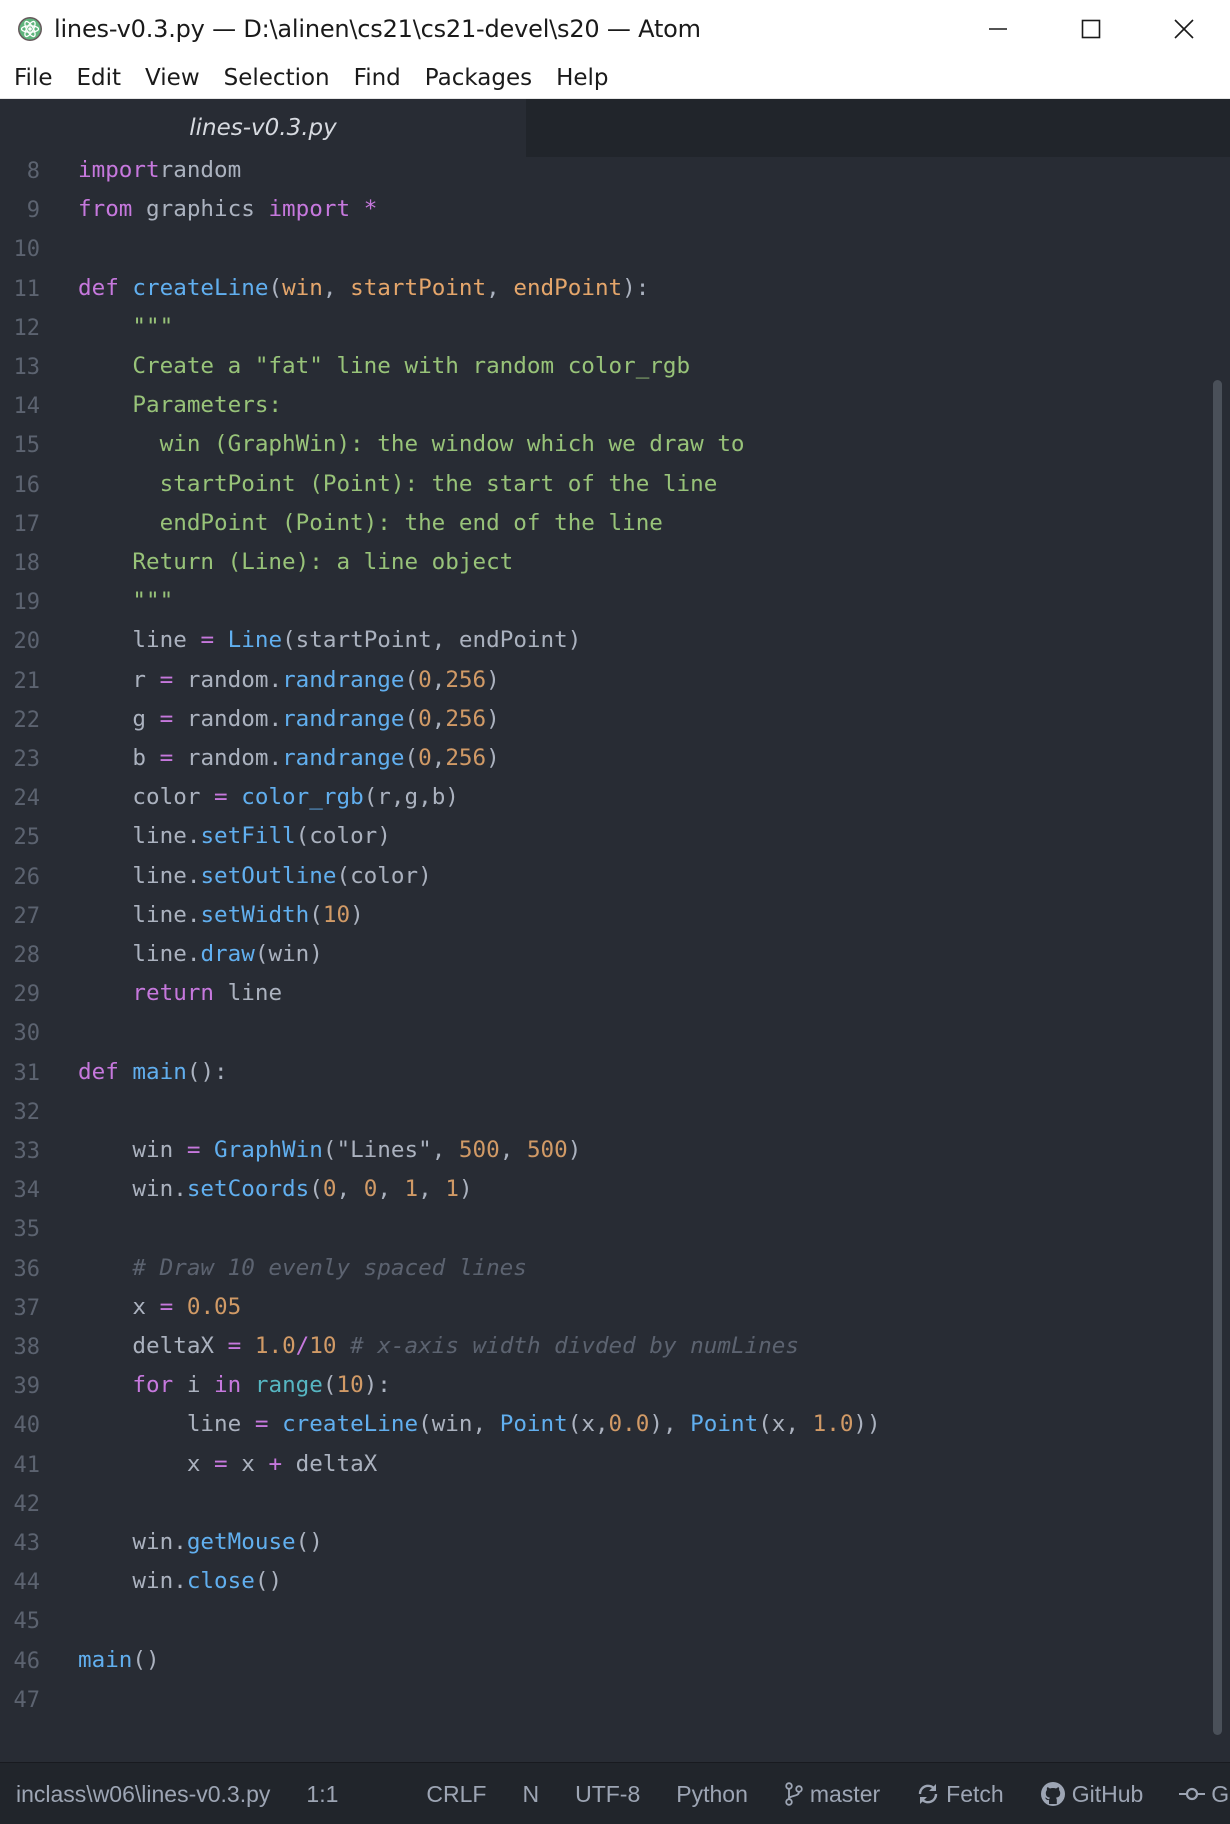 This screenshot has width=1230, height=1824. Describe the element at coordinates (574, 1346) in the screenshot. I see `code-token: # x-axis width divded by numLines` at that location.